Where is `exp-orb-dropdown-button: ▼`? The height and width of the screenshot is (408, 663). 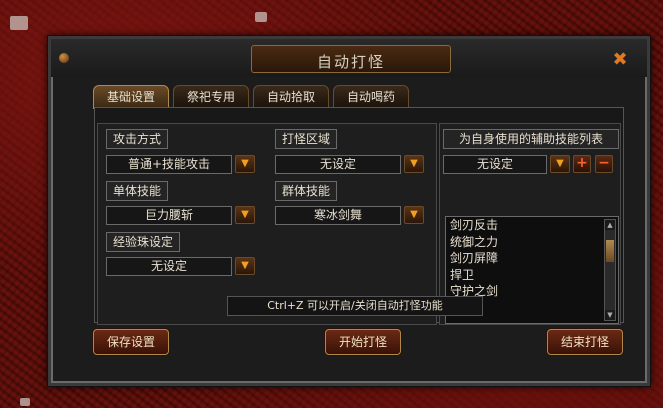 exp-orb-dropdown-button: ▼ is located at coordinates (245, 266).